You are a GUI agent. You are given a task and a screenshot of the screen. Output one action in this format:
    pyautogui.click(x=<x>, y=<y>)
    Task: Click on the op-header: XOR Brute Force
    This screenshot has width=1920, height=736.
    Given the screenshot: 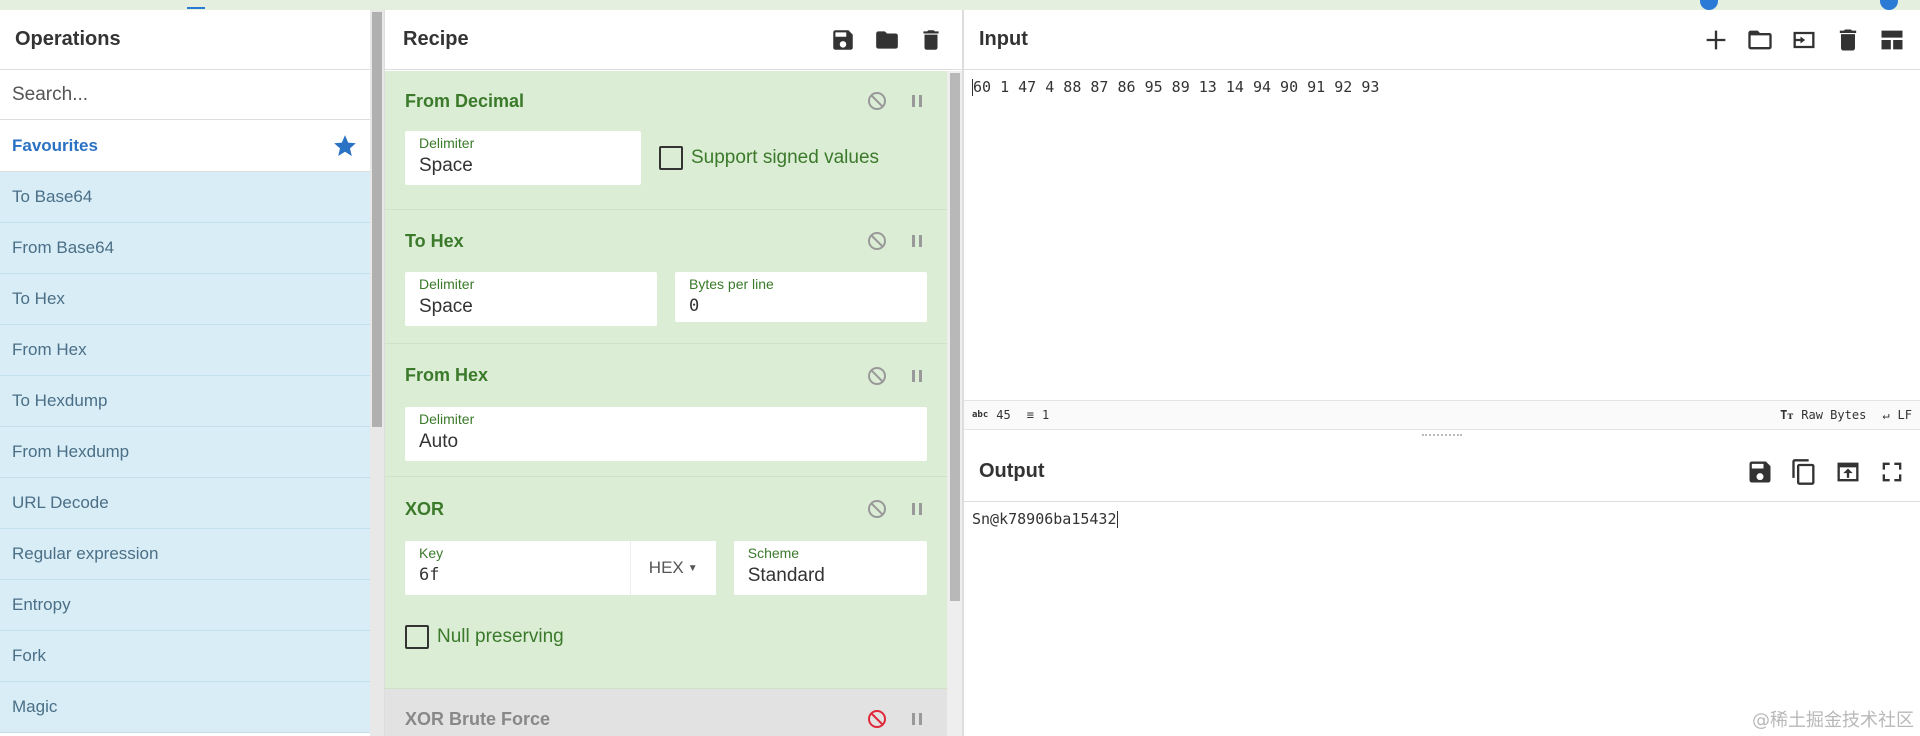 What is the action you would take?
    pyautogui.click(x=666, y=712)
    